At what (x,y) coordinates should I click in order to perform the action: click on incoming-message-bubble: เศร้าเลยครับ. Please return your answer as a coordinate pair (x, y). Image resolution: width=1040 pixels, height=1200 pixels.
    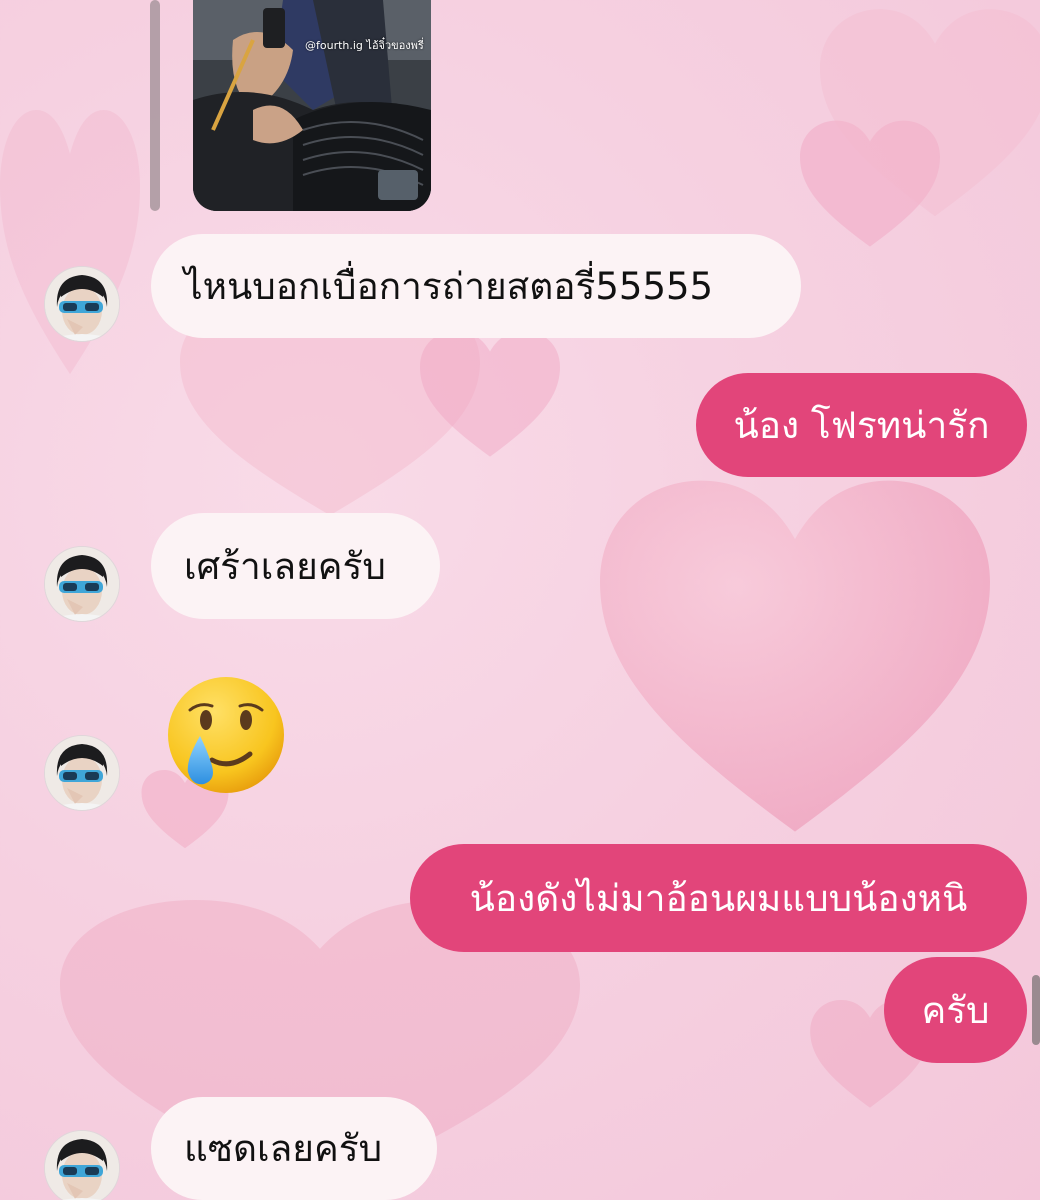
    Looking at the image, I should click on (295, 566).